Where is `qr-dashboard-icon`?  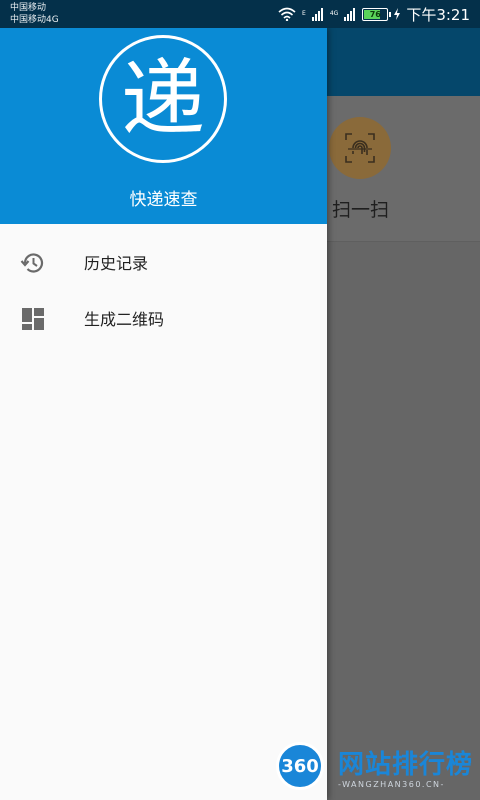 qr-dashboard-icon is located at coordinates (33, 319).